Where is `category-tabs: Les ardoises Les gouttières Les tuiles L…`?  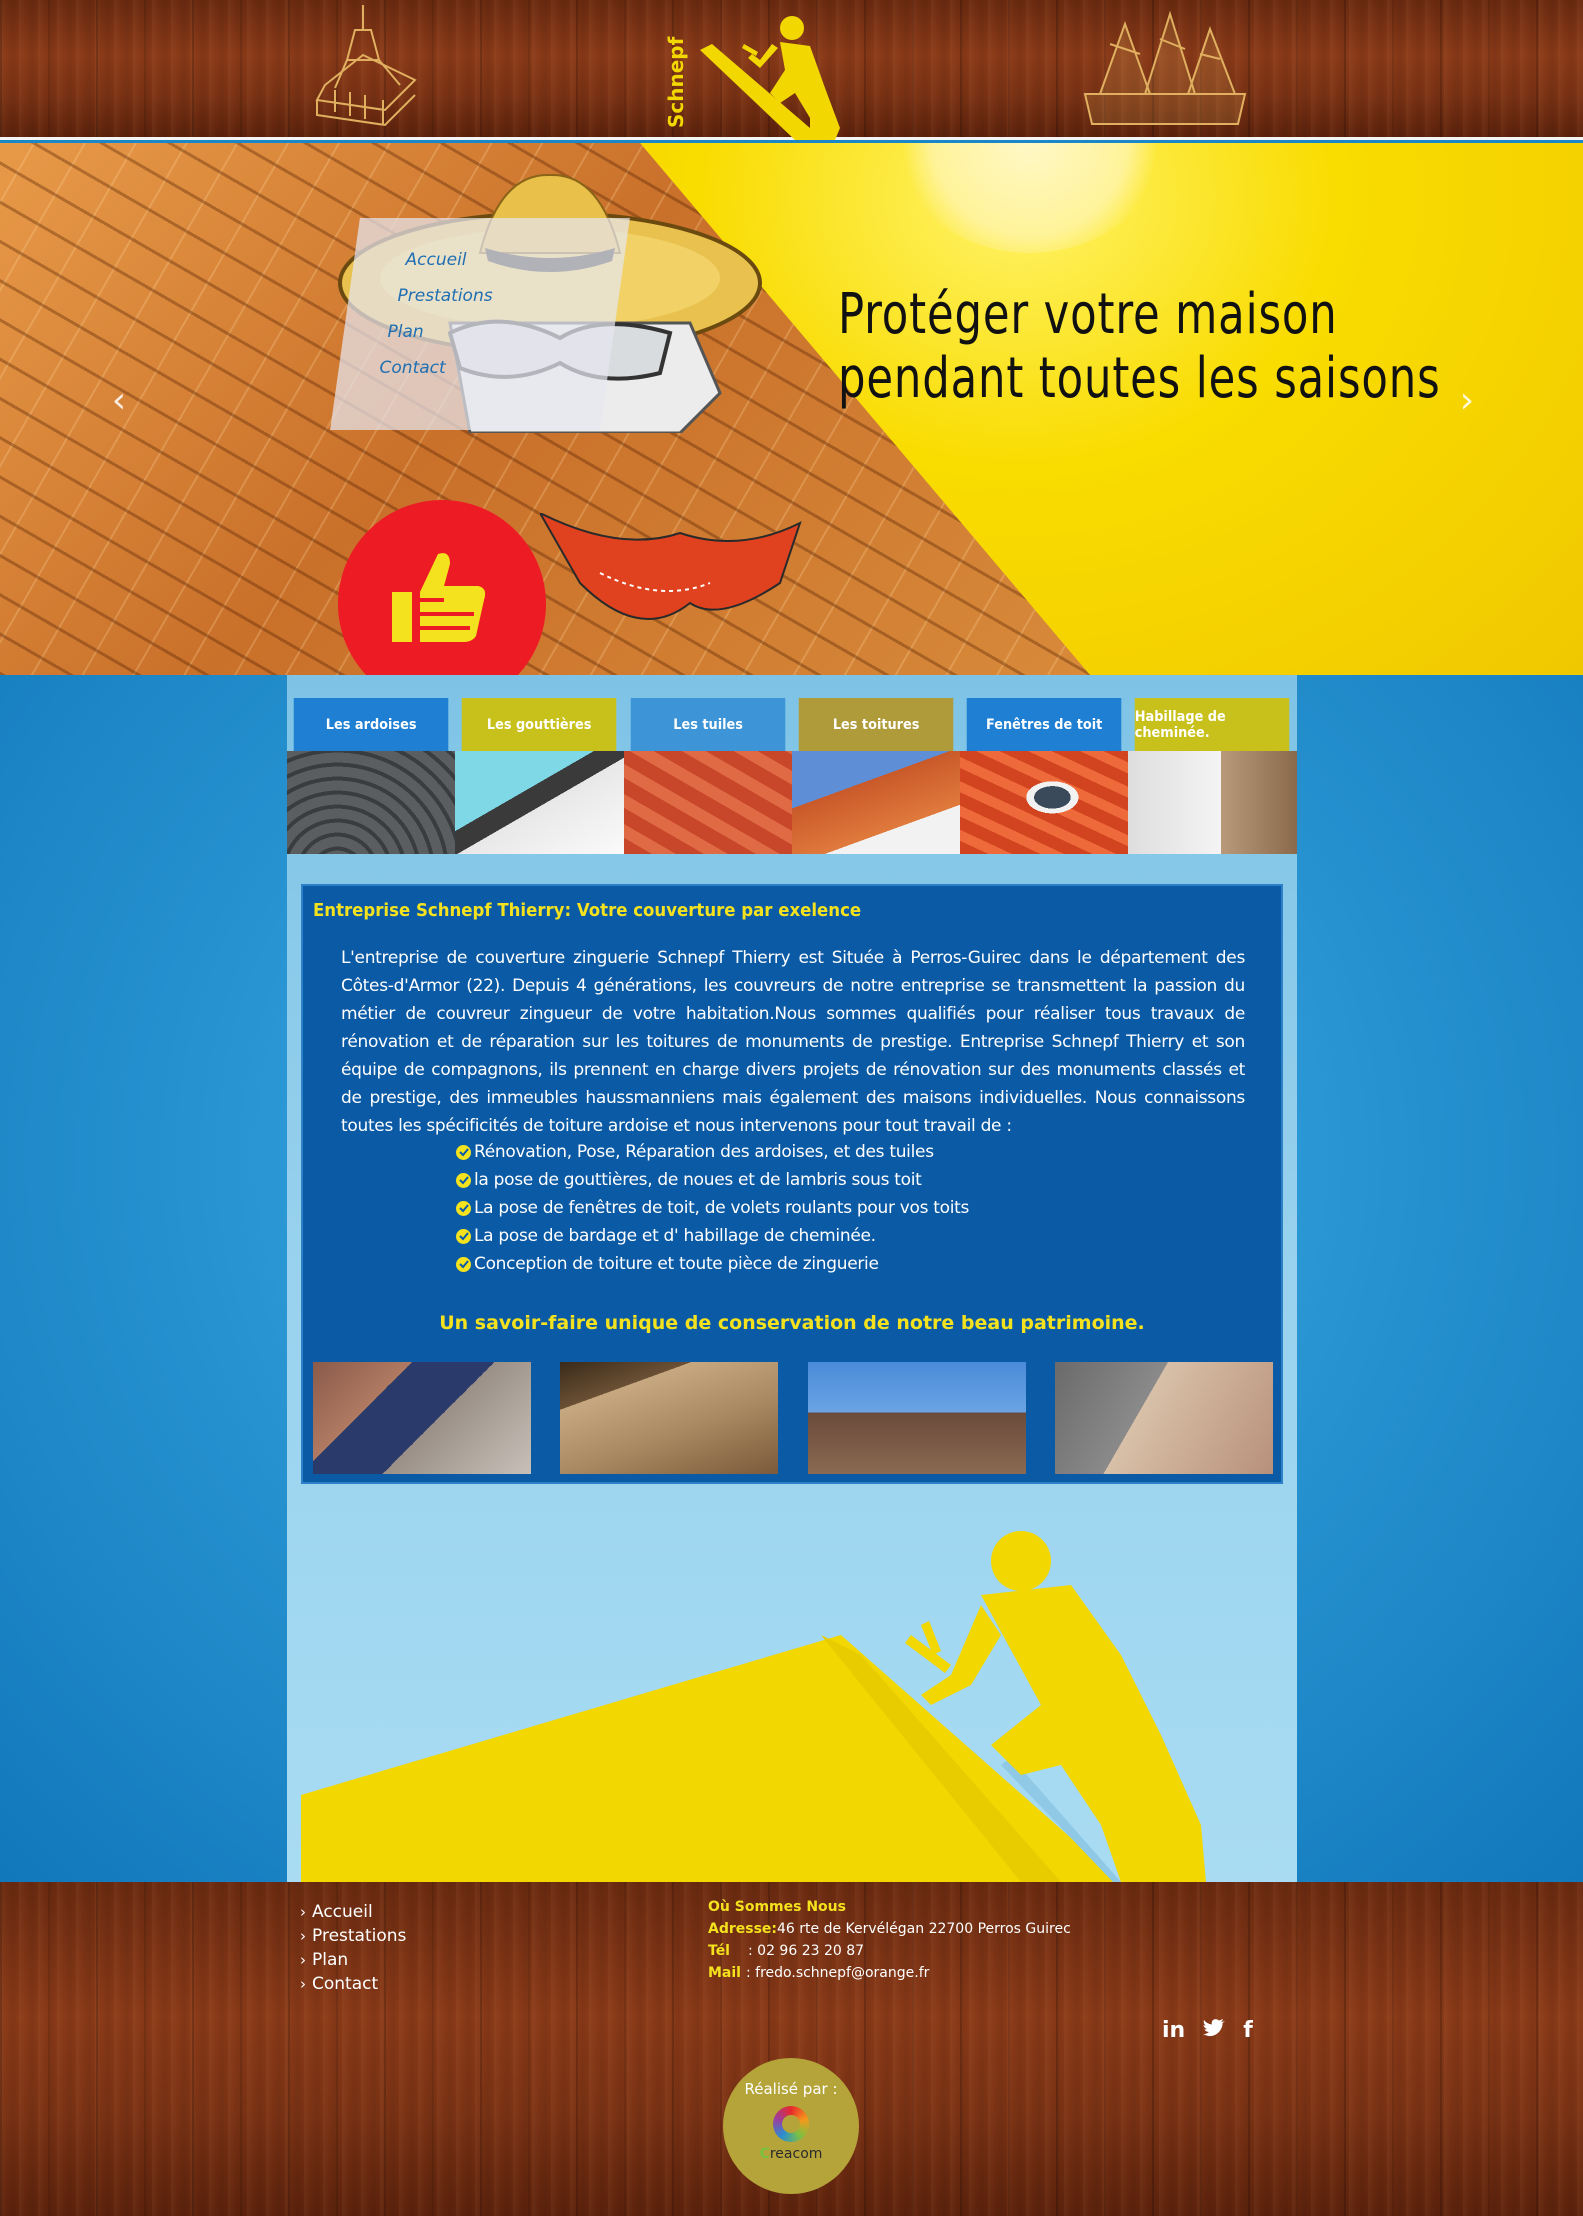 category-tabs: Les ardoises Les gouttières Les tuiles L… is located at coordinates (792, 776).